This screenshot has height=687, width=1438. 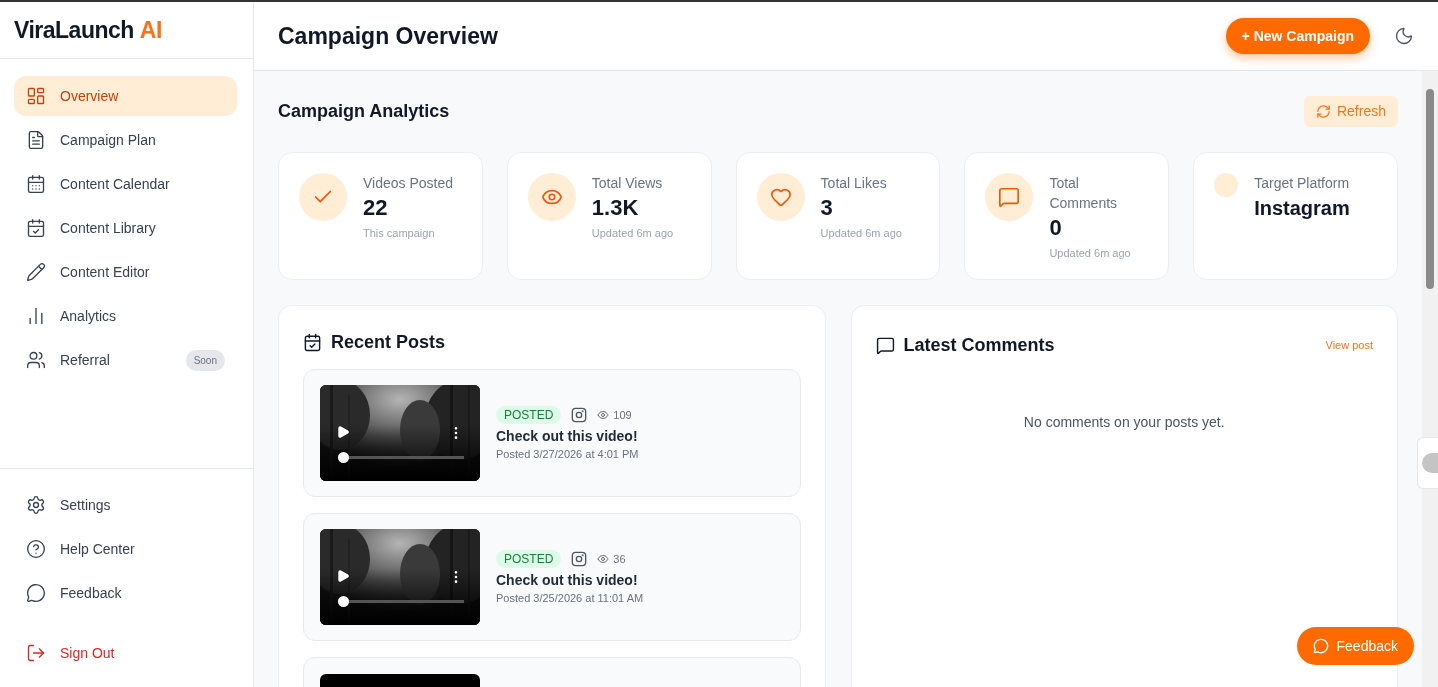 I want to click on nav-item: Content Library, so click(x=125, y=228).